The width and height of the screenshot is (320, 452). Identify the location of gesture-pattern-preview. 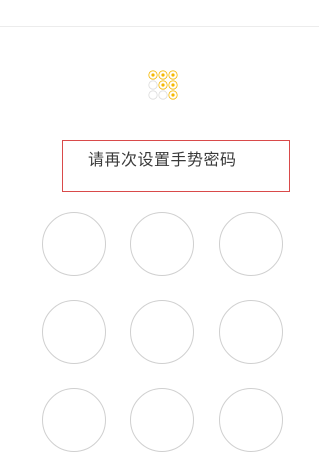
(163, 85).